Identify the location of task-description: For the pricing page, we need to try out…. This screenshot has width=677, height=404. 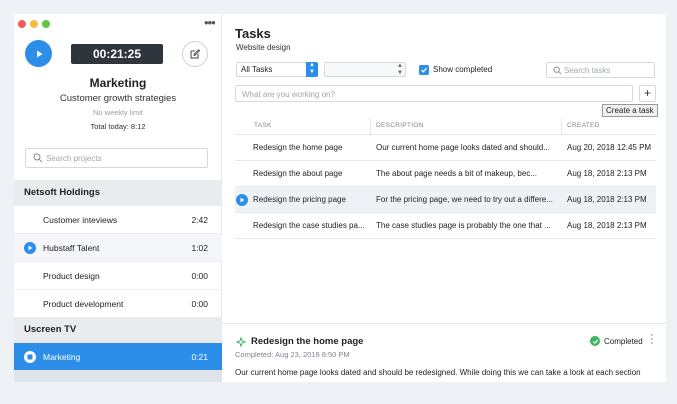
(464, 199).